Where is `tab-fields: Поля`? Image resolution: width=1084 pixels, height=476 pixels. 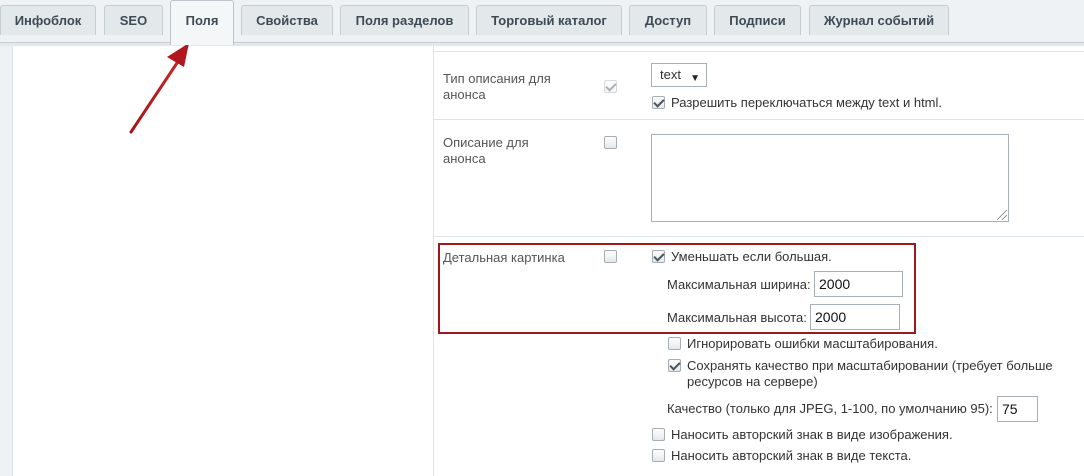 tab-fields: Поля is located at coordinates (202, 22).